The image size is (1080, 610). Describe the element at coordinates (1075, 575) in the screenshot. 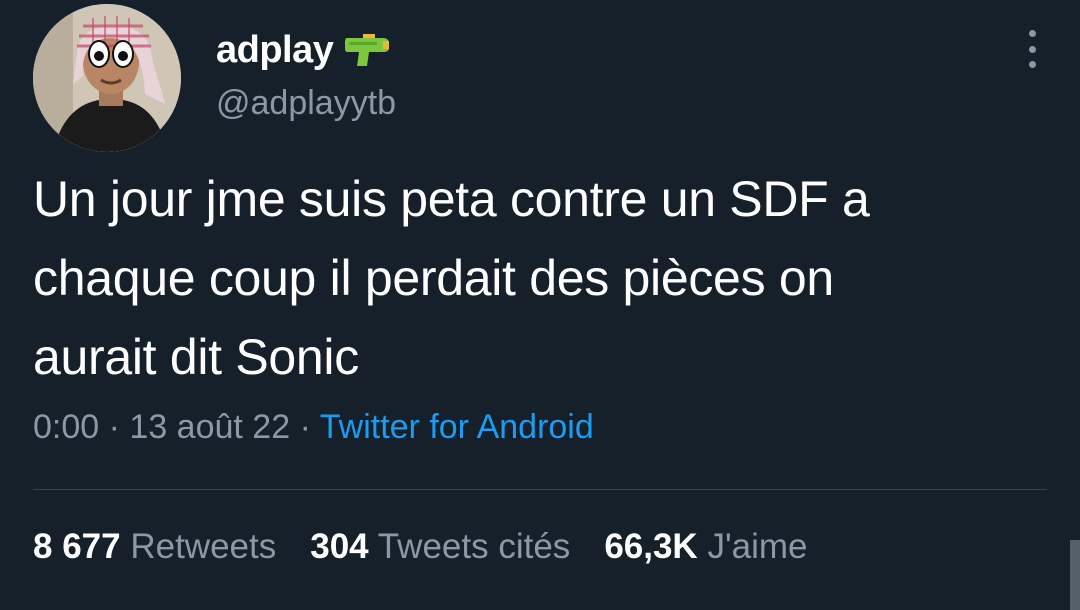

I see `scrollbar-edge` at that location.